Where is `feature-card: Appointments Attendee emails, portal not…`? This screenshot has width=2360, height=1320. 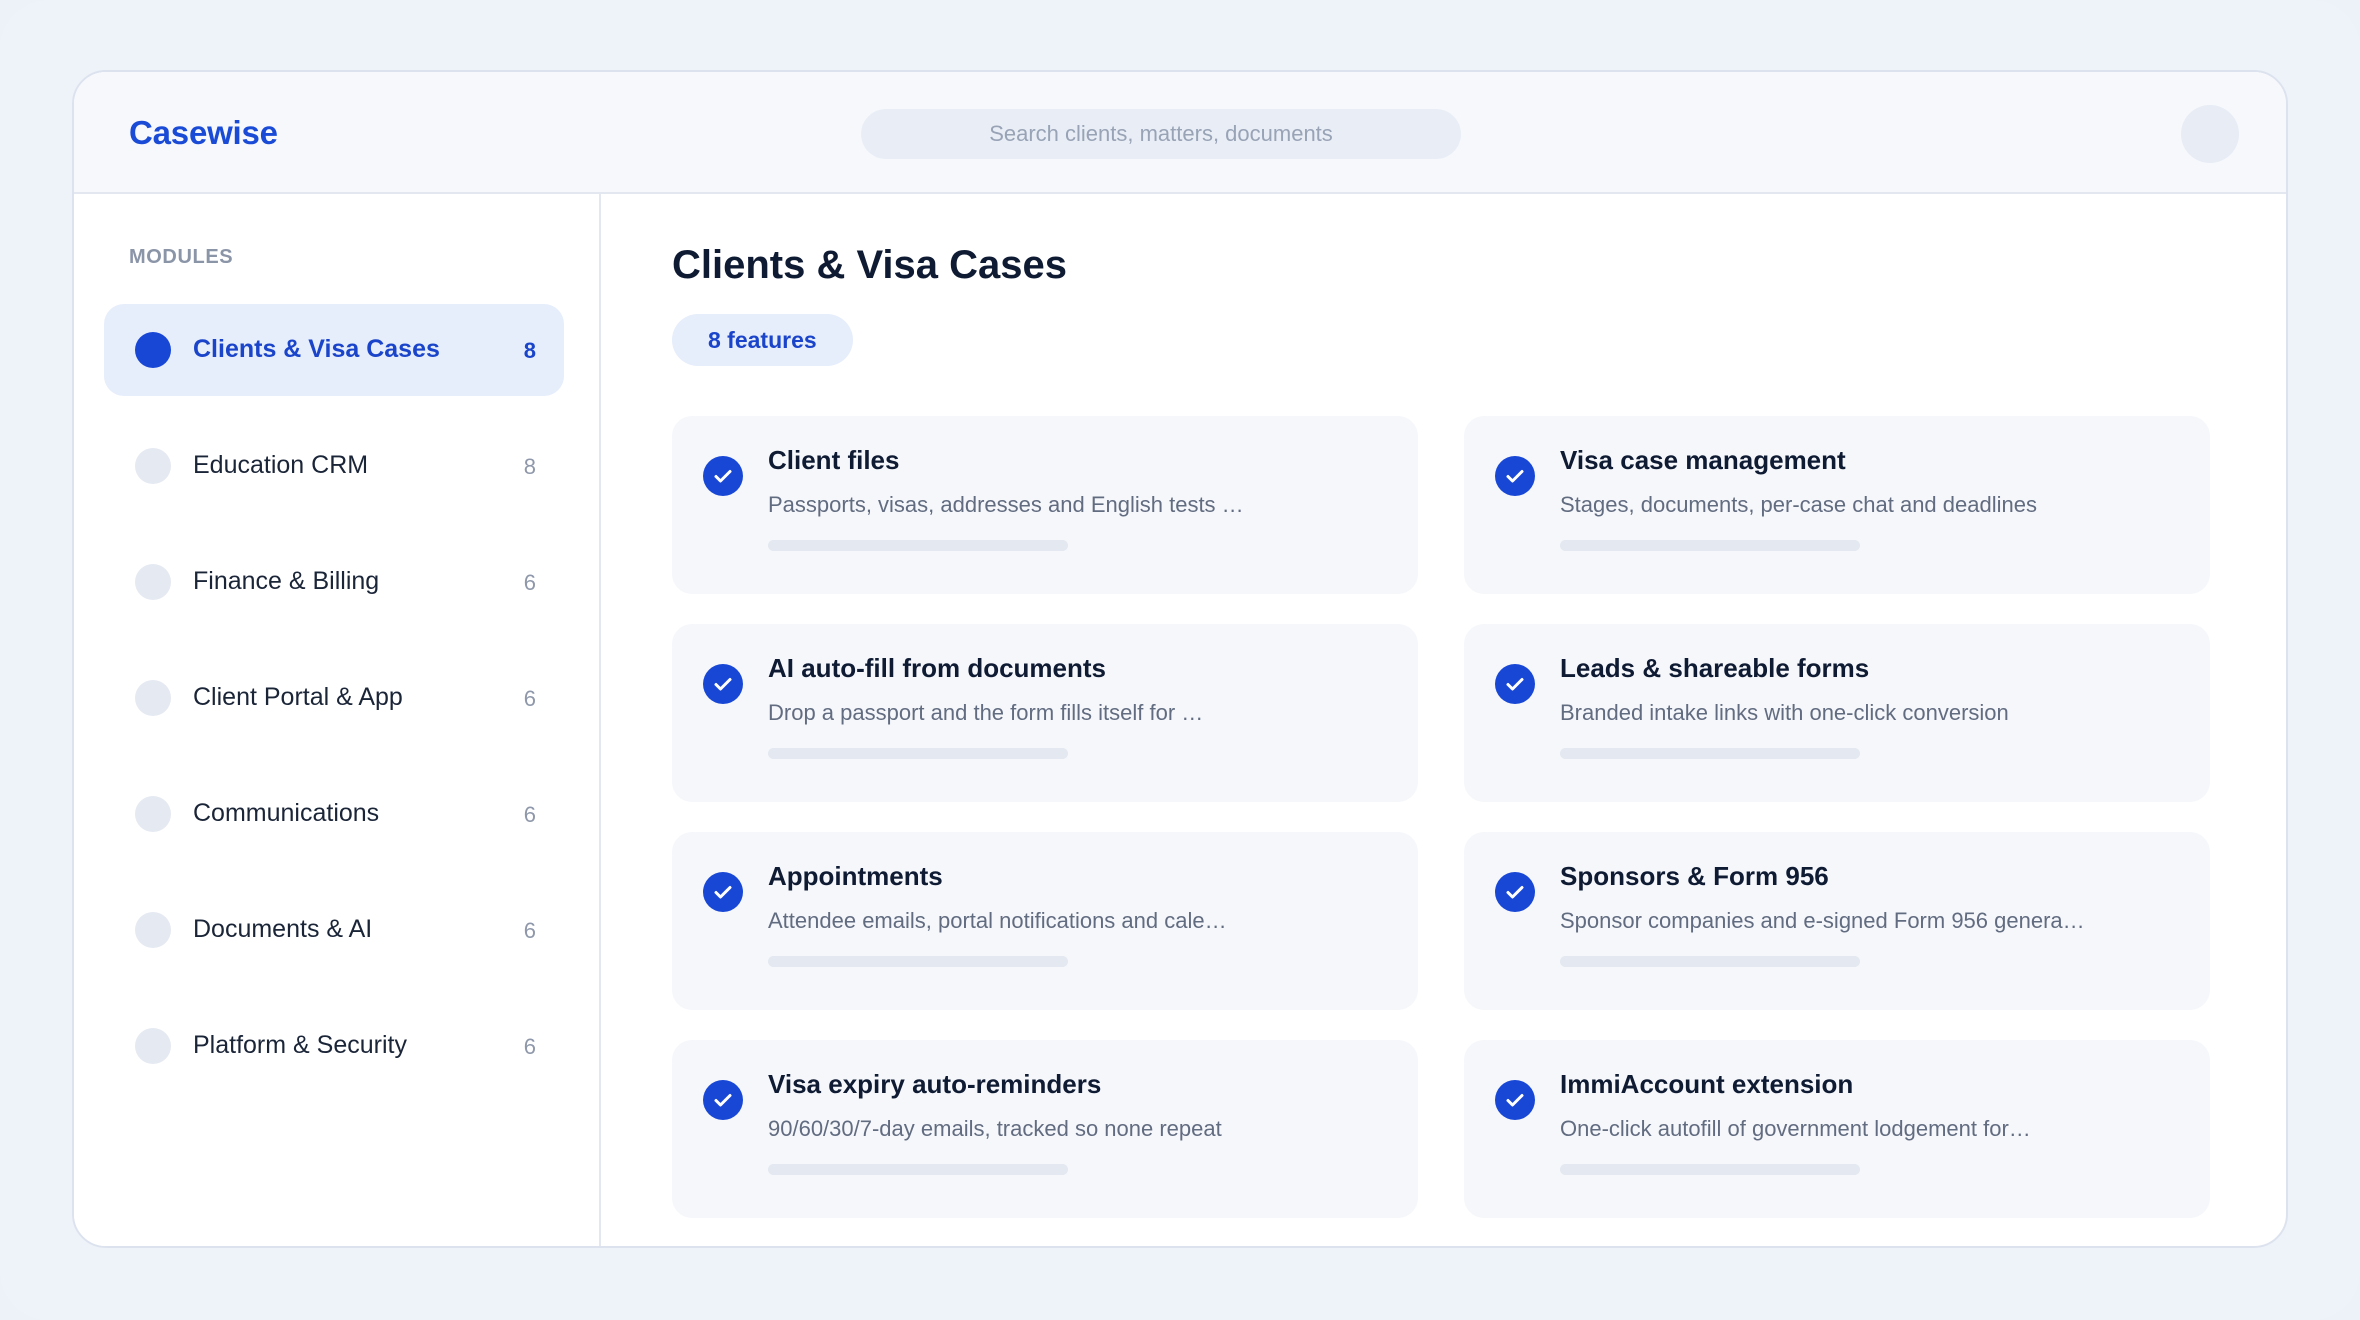 feature-card: Appointments Attendee emails, portal not… is located at coordinates (1045, 921).